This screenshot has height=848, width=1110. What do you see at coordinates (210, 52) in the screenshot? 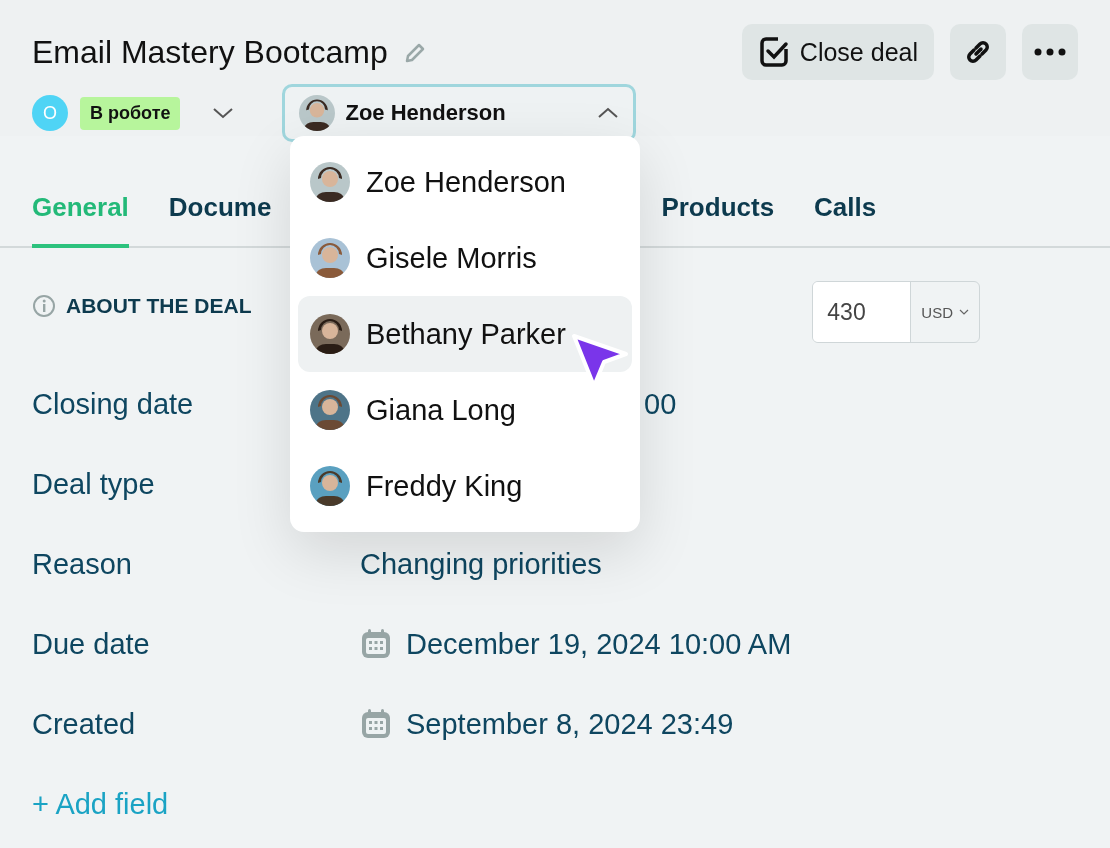
I see `deal-title: Email Mastery Bootcamp` at bounding box center [210, 52].